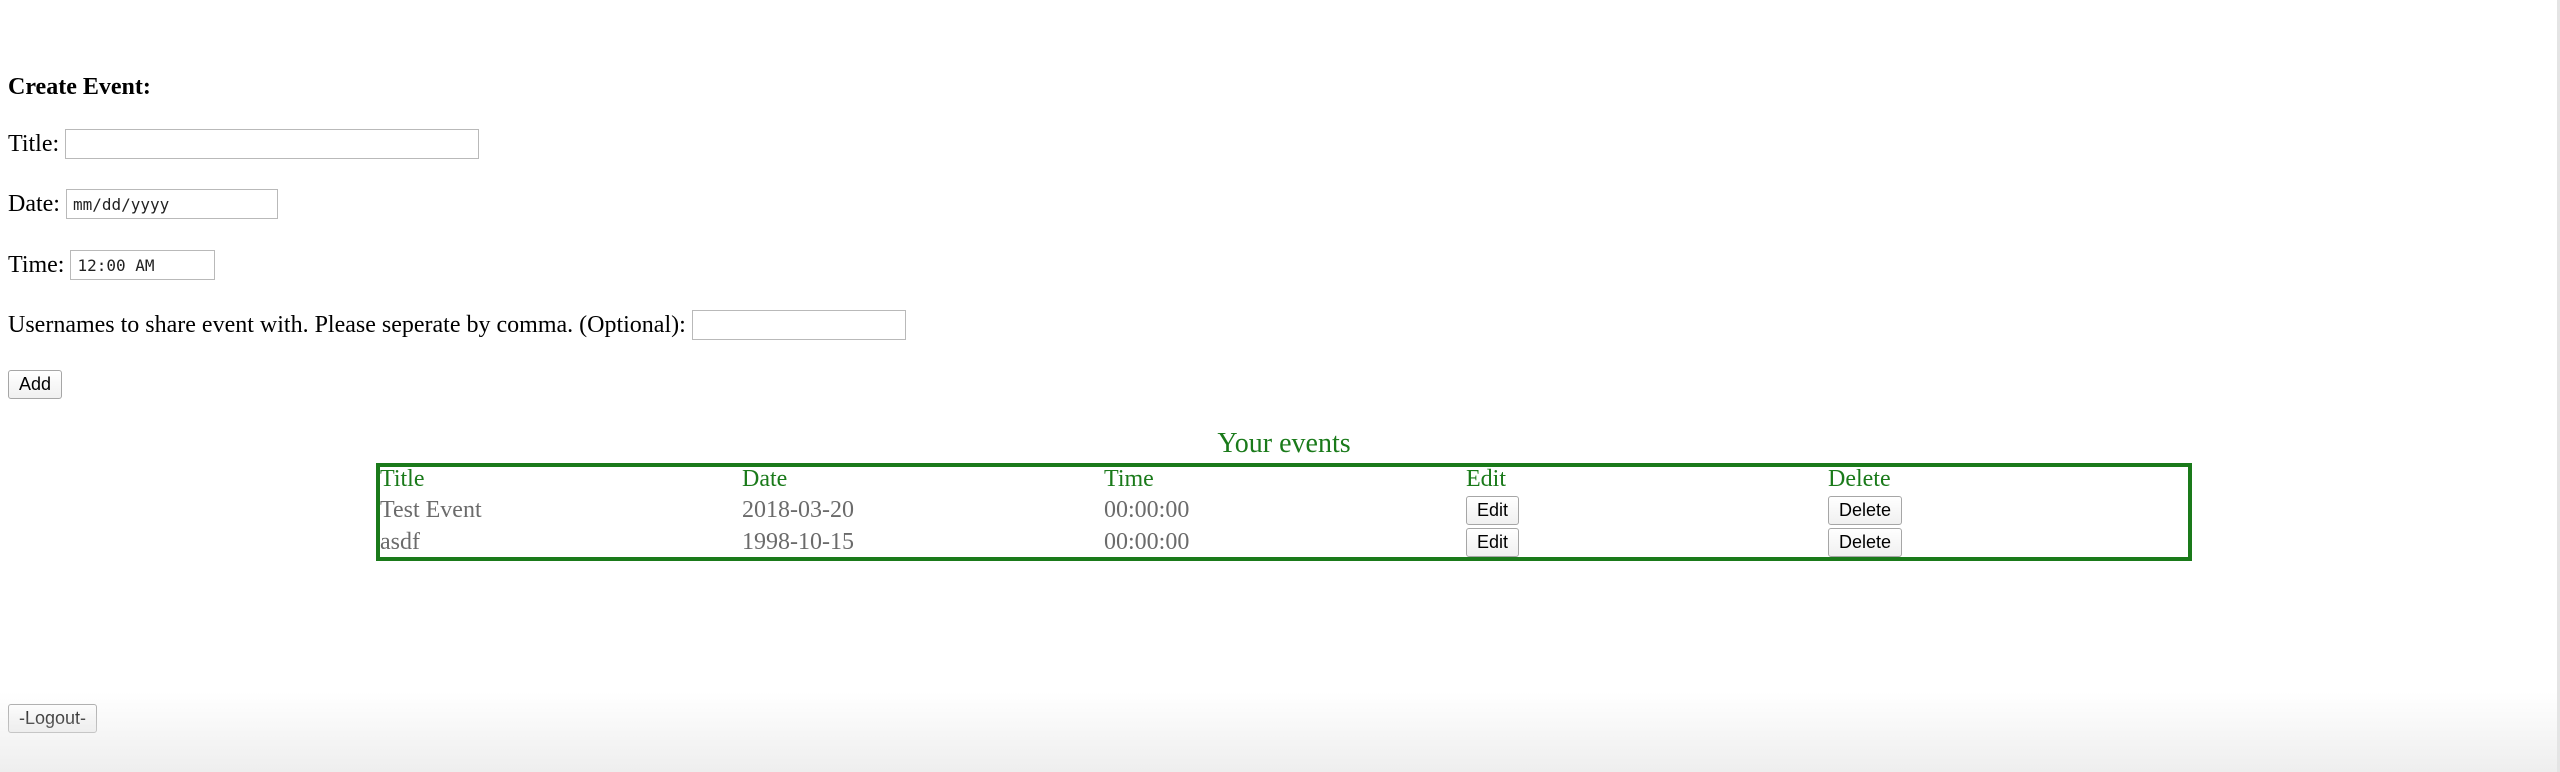 The image size is (2560, 772). Describe the element at coordinates (765, 478) in the screenshot. I see `header-date: Date` at that location.